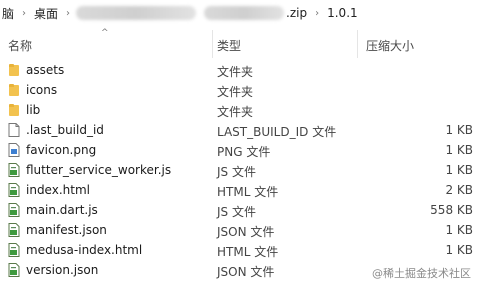 The image size is (479, 285). I want to click on file-name: favicon.png, so click(61, 150).